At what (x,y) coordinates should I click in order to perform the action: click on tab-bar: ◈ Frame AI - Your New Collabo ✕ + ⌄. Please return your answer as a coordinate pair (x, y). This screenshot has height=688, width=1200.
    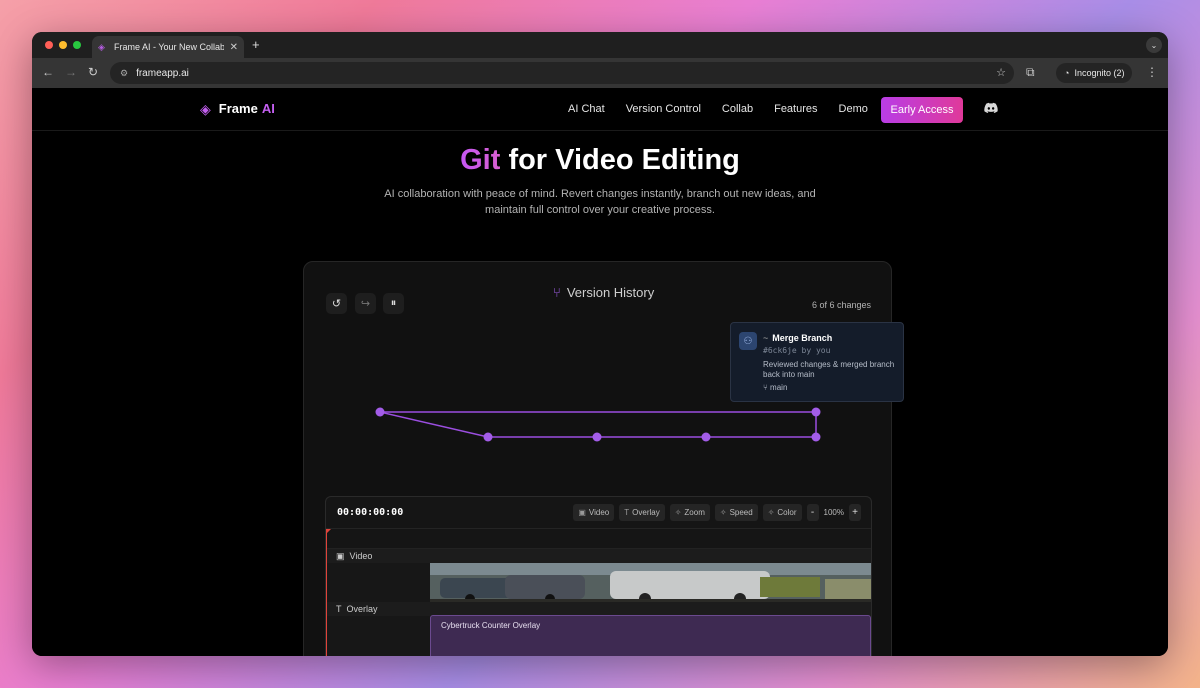
    Looking at the image, I should click on (600, 45).